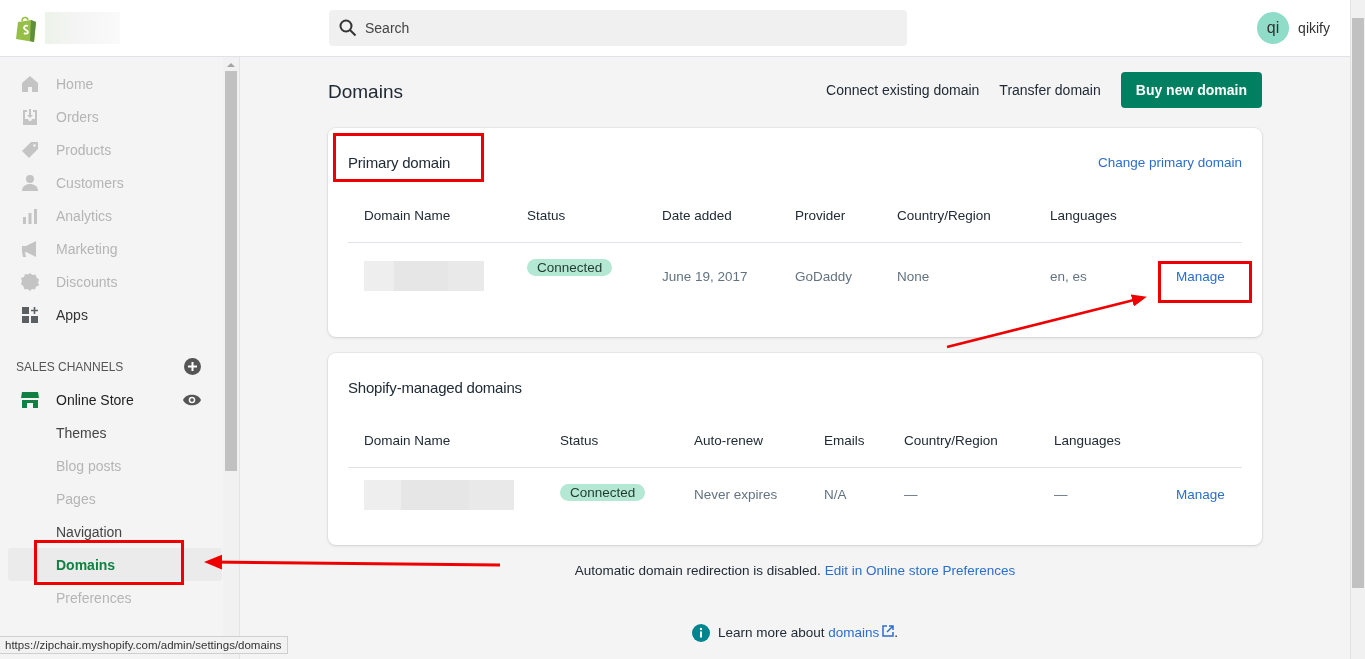  Describe the element at coordinates (115, 432) in the screenshot. I see `nav-subitem: Themes` at that location.